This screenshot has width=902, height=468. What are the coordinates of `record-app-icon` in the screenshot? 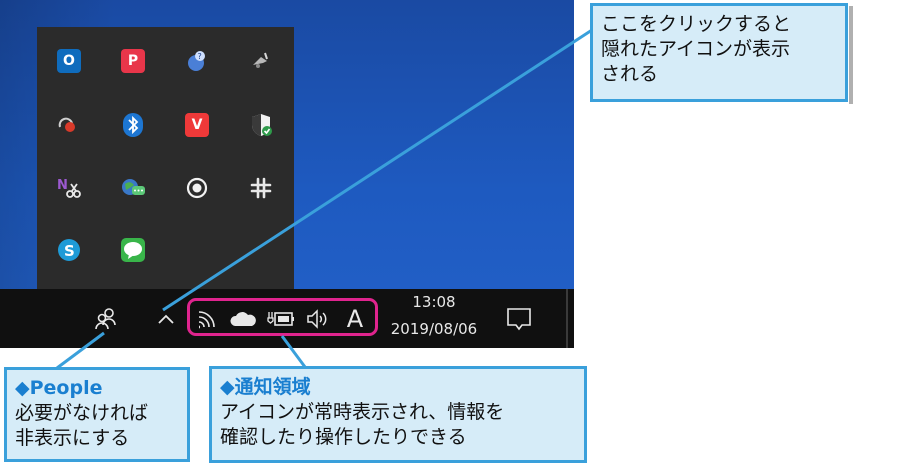 It's located at (69, 125).